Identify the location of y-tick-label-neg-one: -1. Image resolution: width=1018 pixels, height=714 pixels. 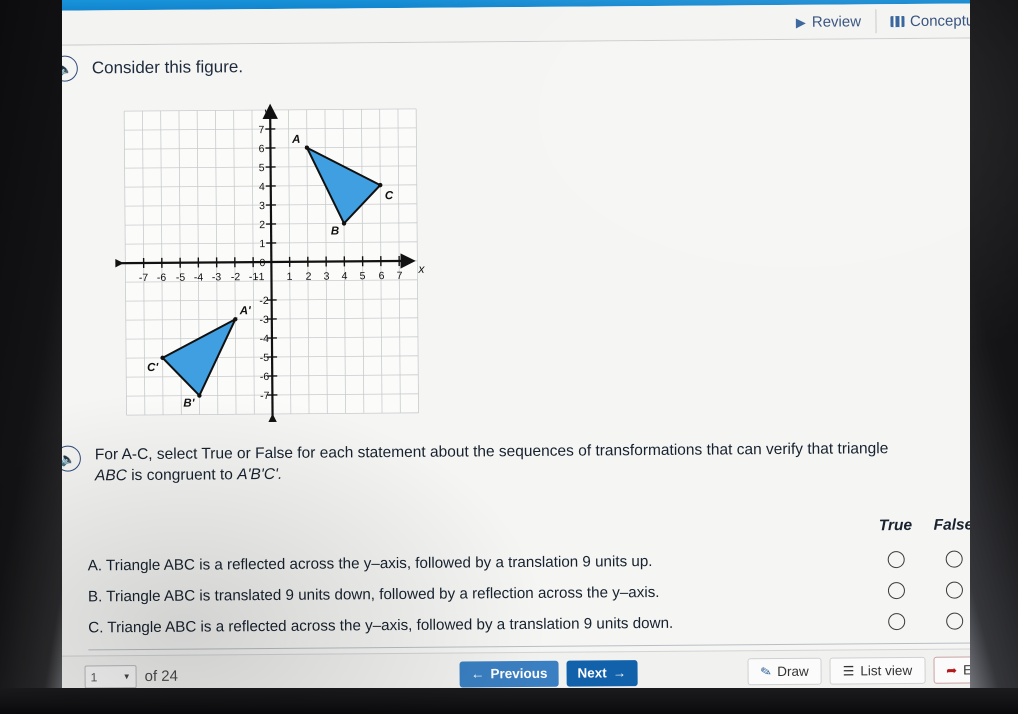
(260, 277).